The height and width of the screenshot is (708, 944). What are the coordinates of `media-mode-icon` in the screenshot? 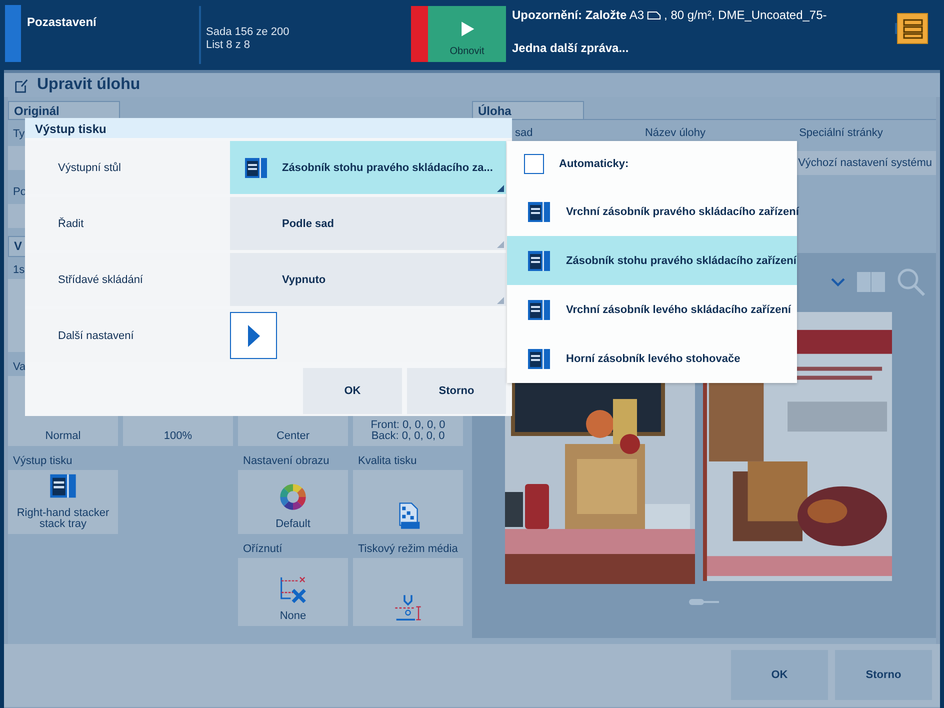 It's located at (408, 608).